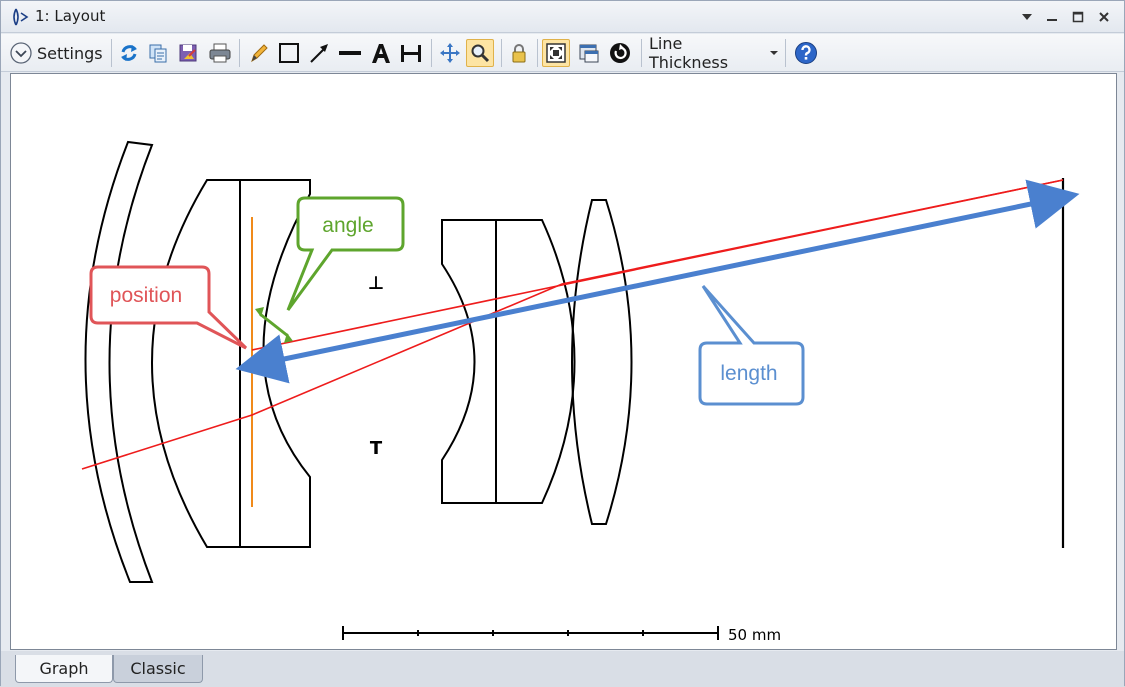 The width and height of the screenshot is (1125, 687). I want to click on line-thickness-dropdown: Line Thickness, so click(714, 53).